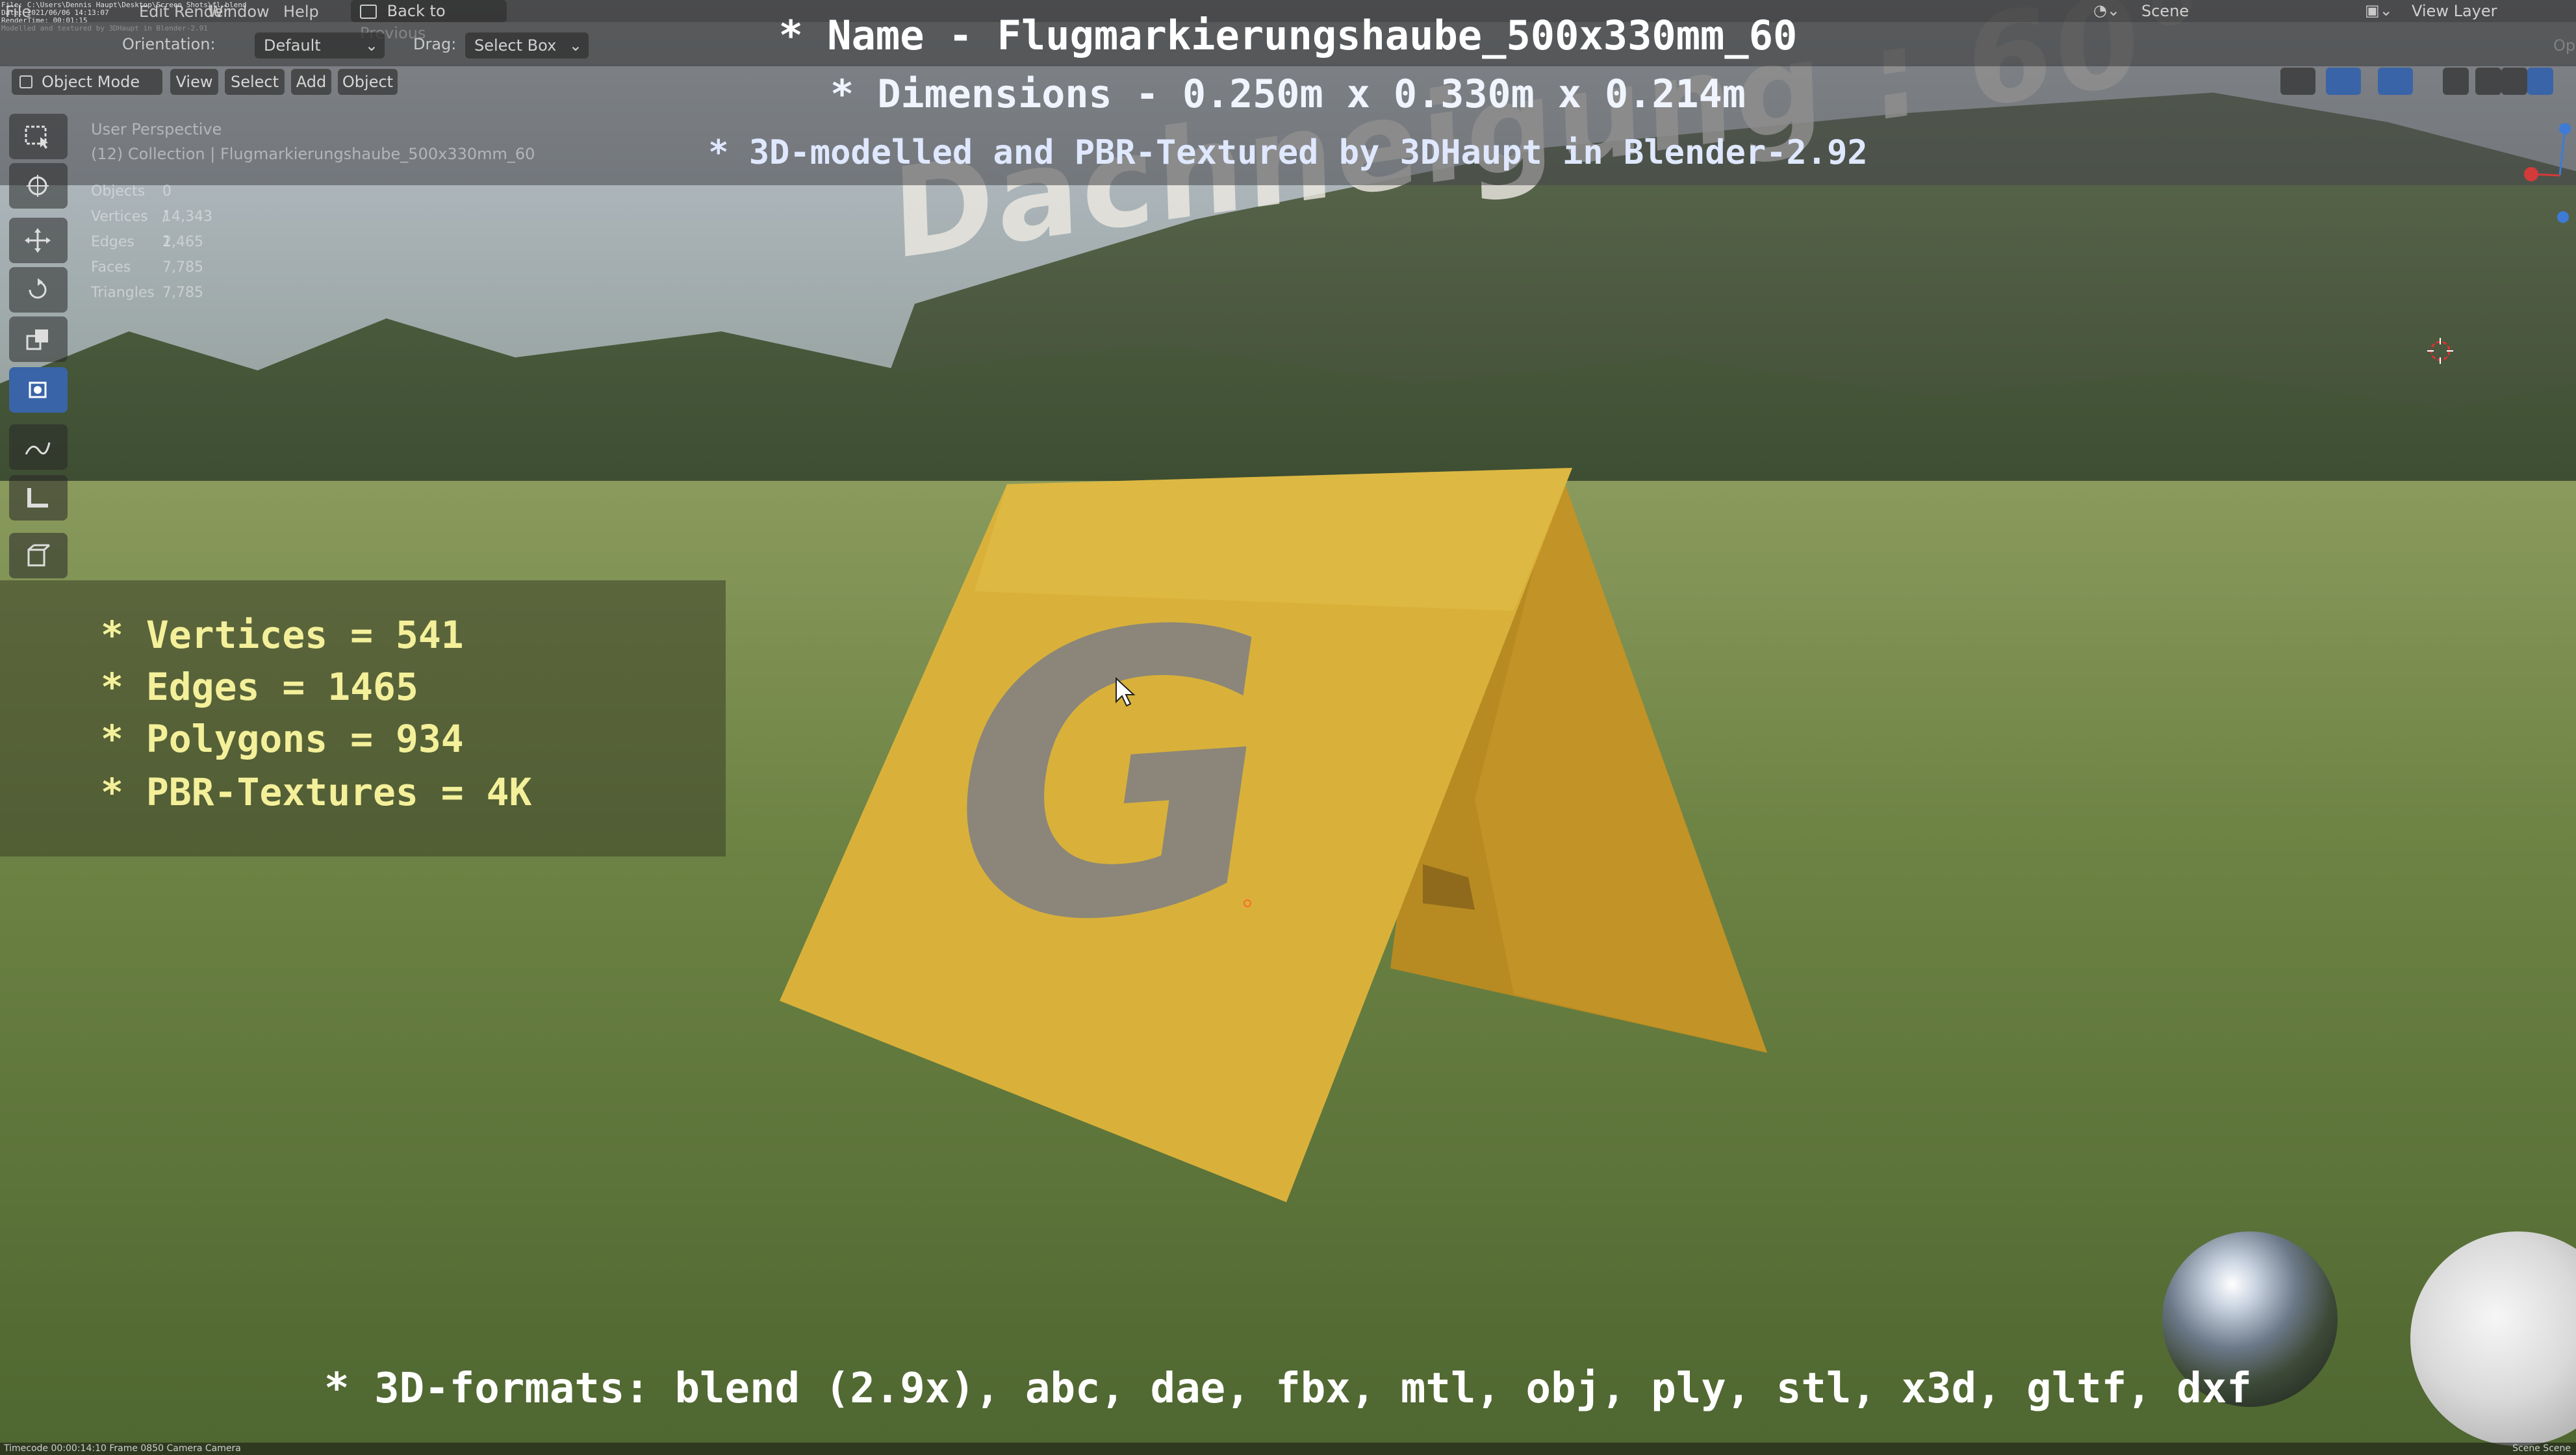  I want to click on stat-line-textures: * PBR-Textures = 4K, so click(316, 792).